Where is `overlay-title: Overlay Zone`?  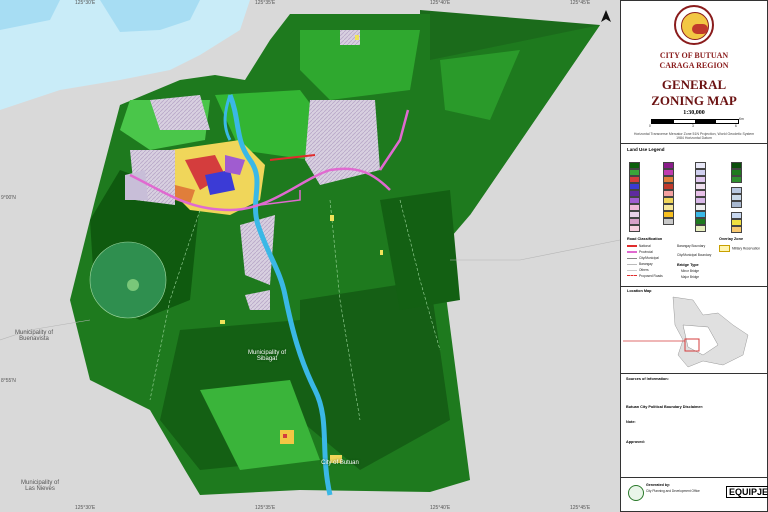
overlay-title: Overlay Zone is located at coordinates (731, 239).